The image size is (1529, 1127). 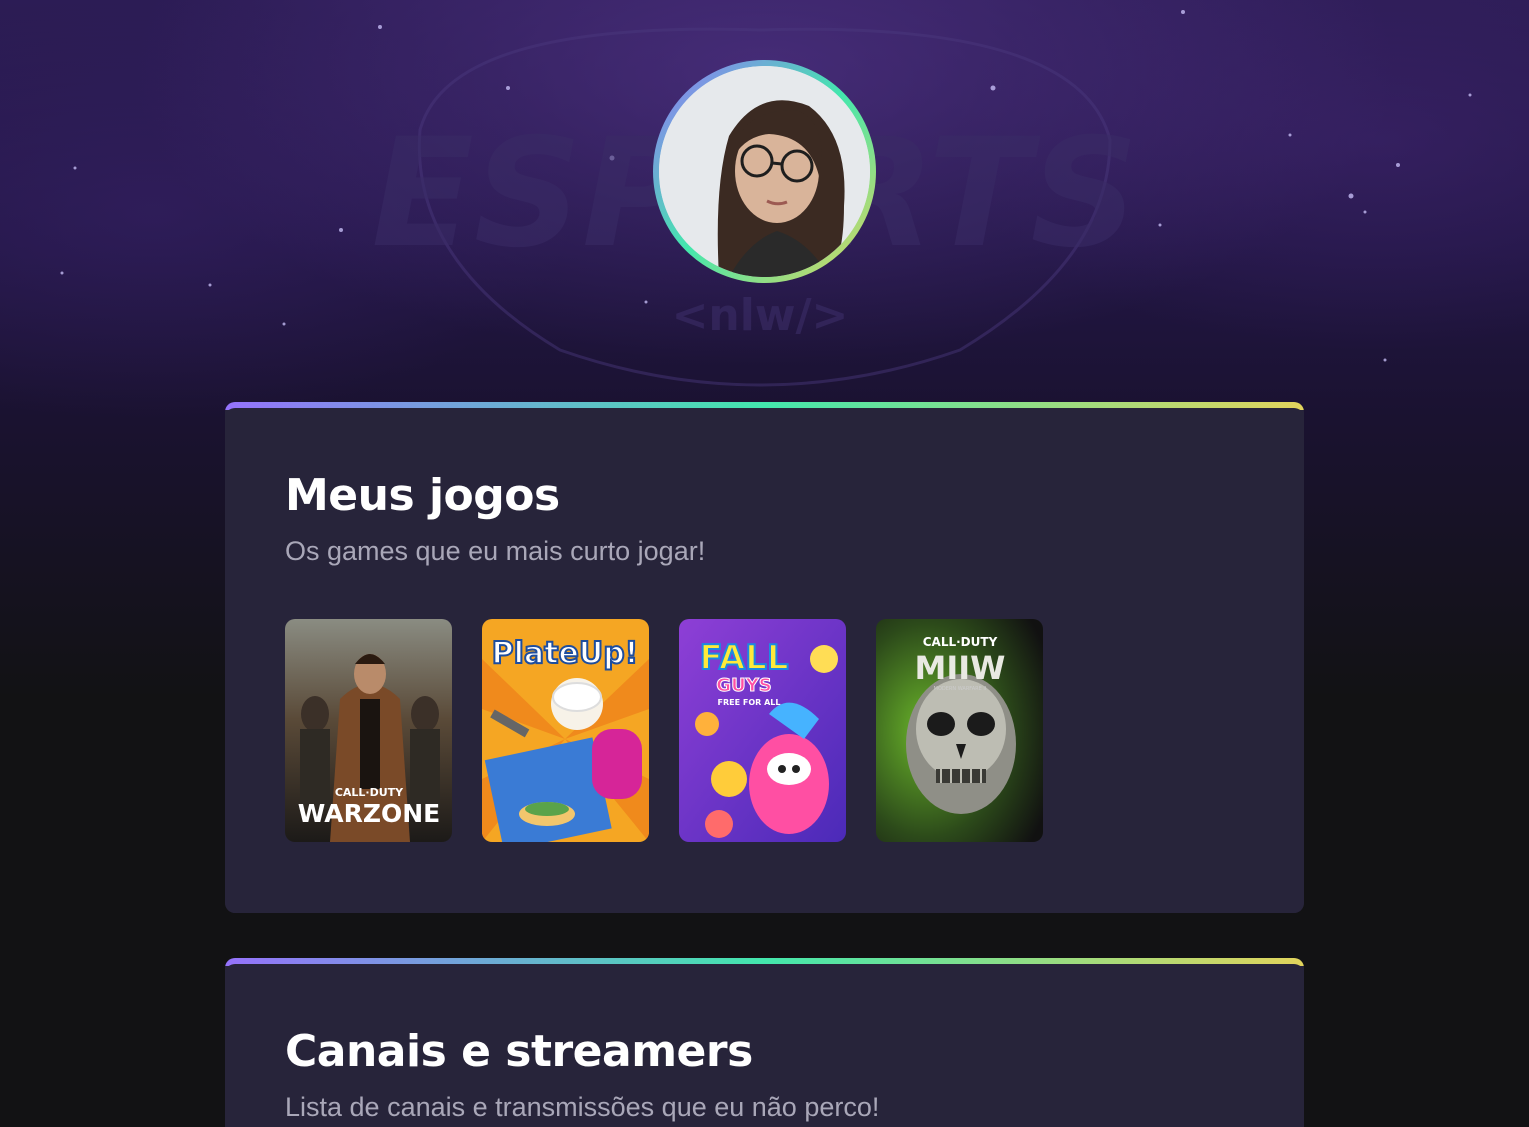 What do you see at coordinates (743, 685) in the screenshot?
I see `svg-text: GUYS` at bounding box center [743, 685].